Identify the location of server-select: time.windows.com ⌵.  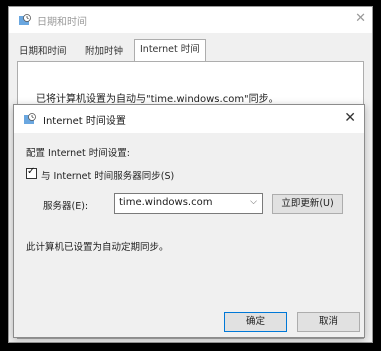
(188, 203).